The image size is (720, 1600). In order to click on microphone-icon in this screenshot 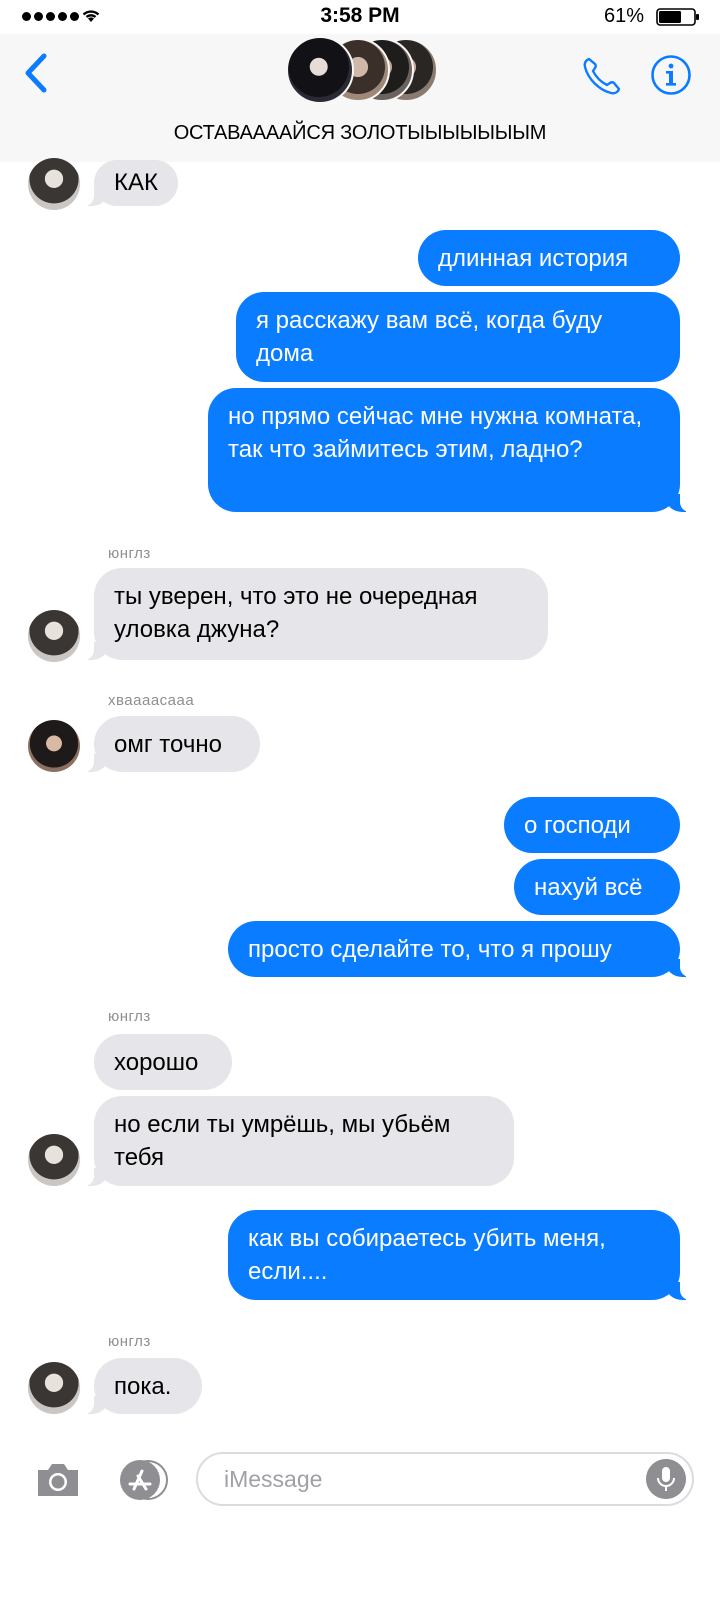, I will do `click(666, 1479)`.